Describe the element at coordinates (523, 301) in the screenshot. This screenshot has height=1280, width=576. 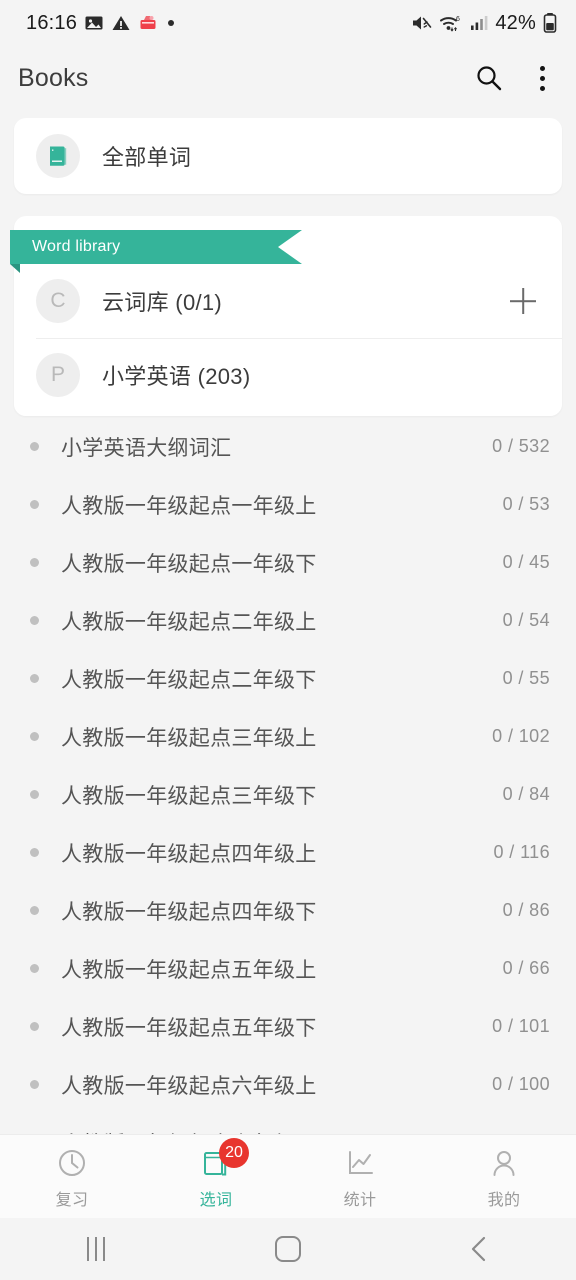
I see `plus-icon` at that location.